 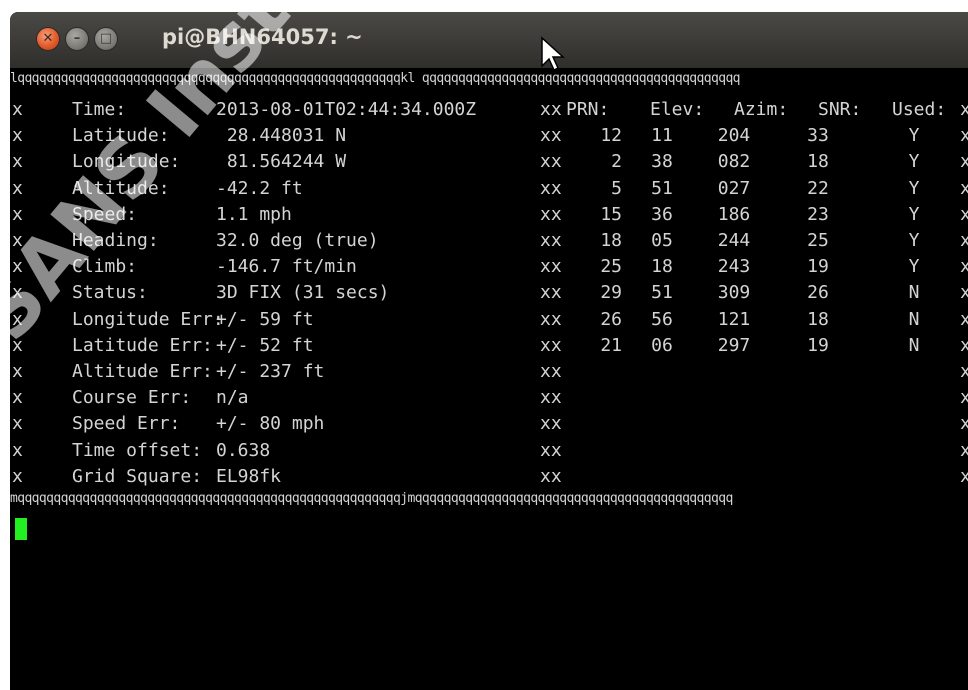 I want to click on field-value: +/- 80 mph, so click(x=270, y=424).